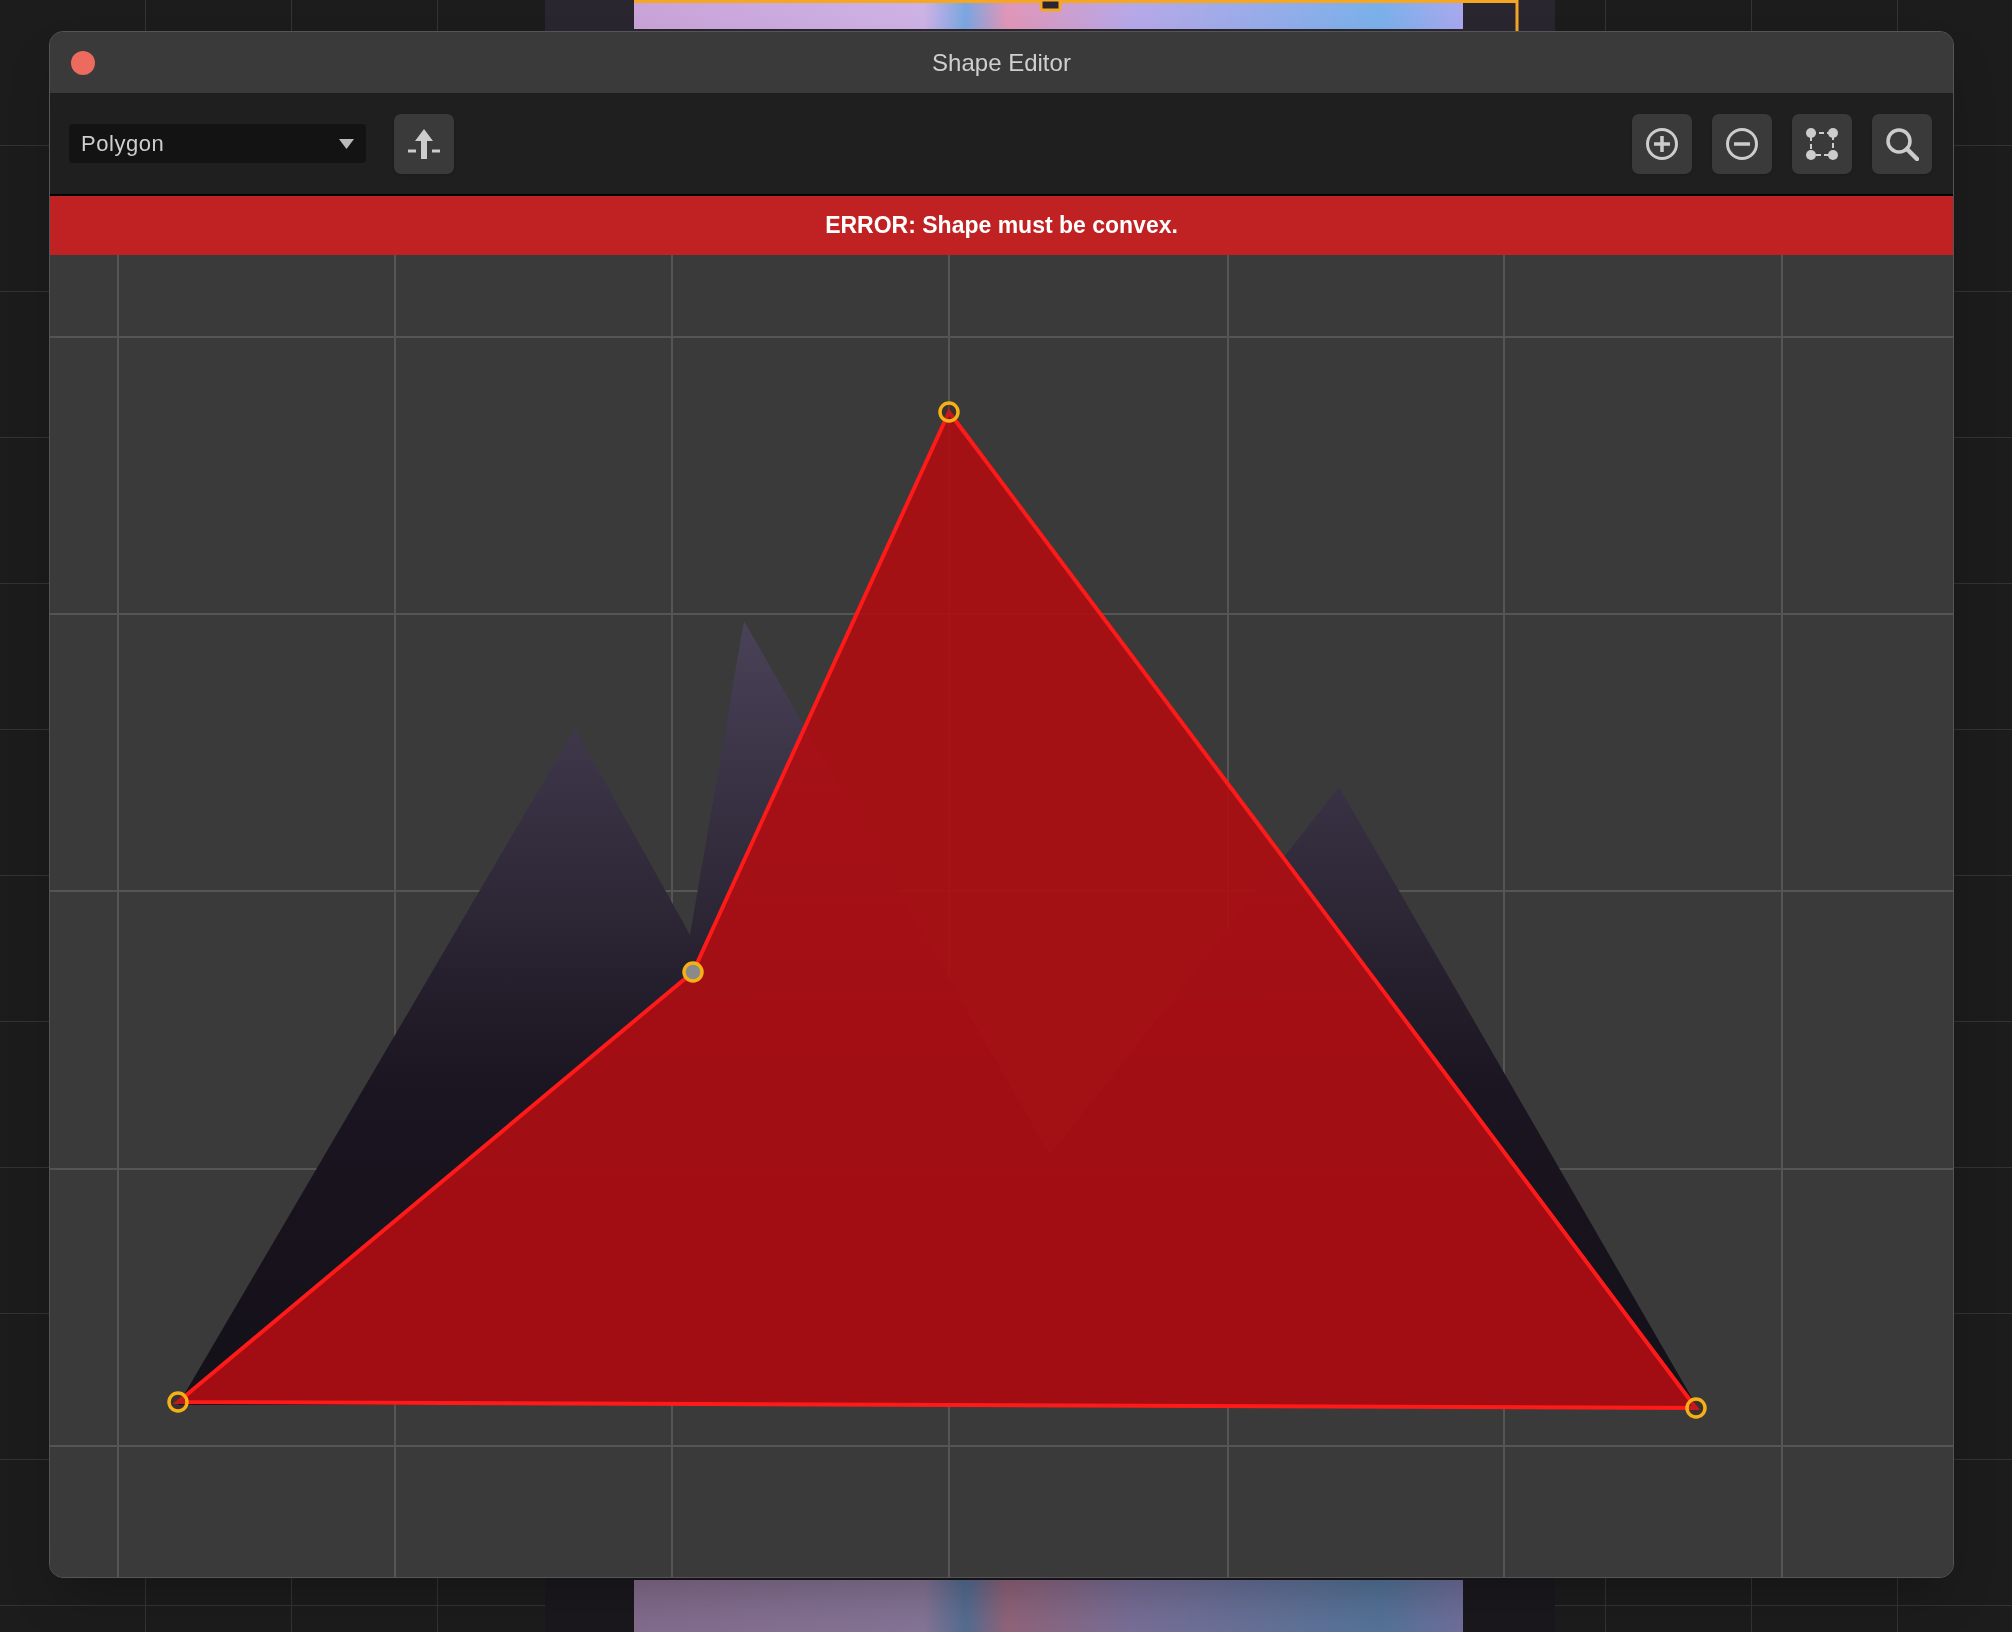 Image resolution: width=2012 pixels, height=1632 pixels. What do you see at coordinates (1001, 62) in the screenshot?
I see `window-title: Shape Editor` at bounding box center [1001, 62].